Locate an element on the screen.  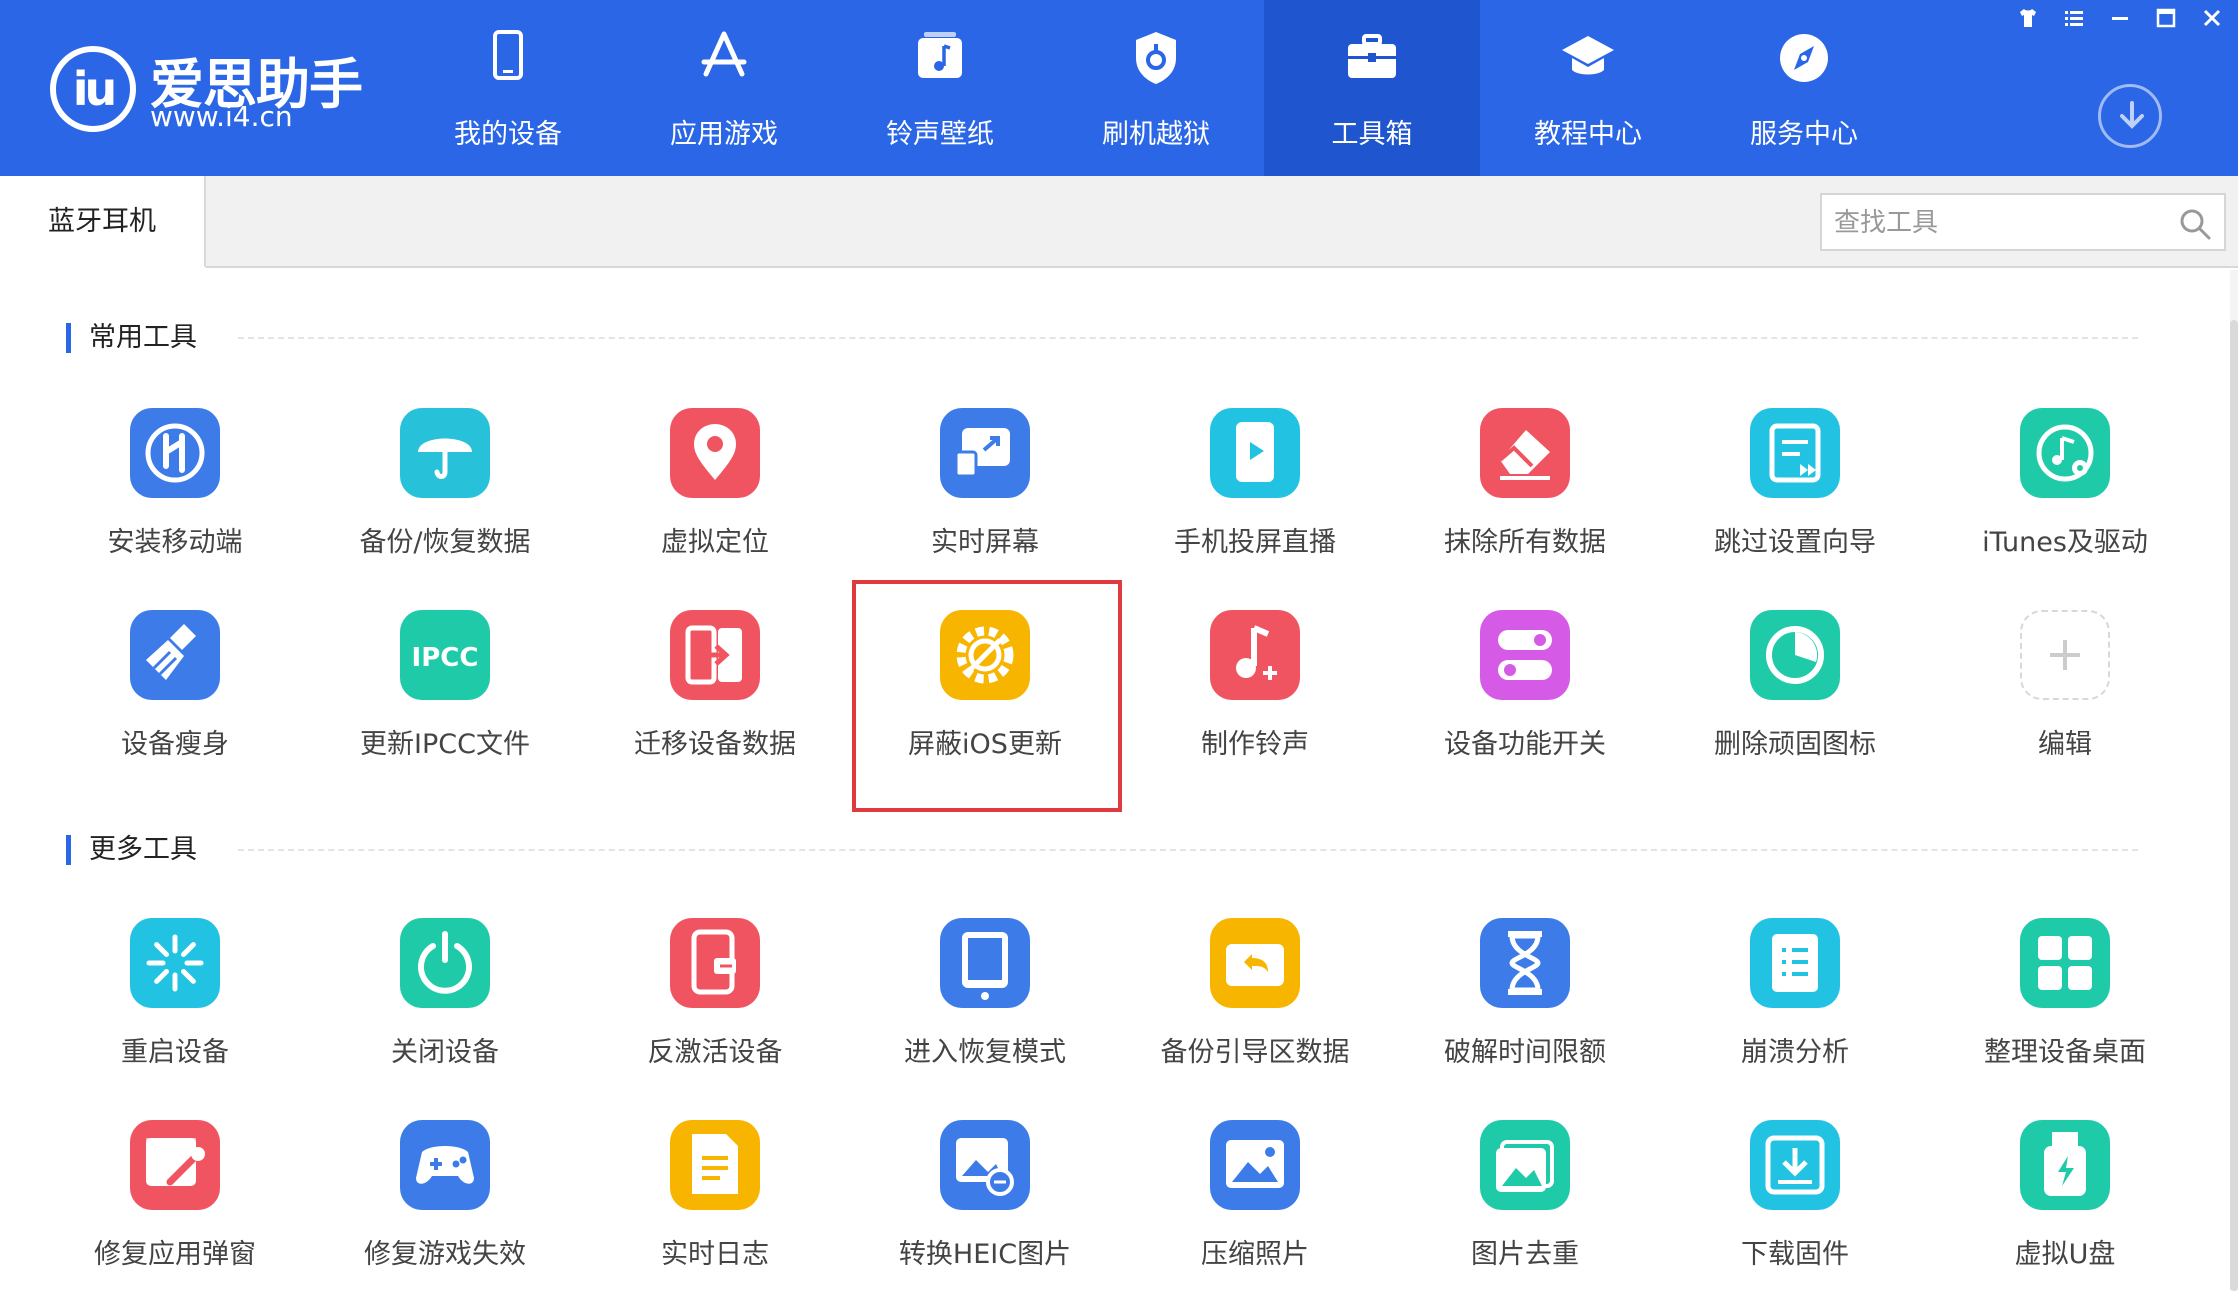
tool-item: 反激活设备 is located at coordinates (715, 1008).